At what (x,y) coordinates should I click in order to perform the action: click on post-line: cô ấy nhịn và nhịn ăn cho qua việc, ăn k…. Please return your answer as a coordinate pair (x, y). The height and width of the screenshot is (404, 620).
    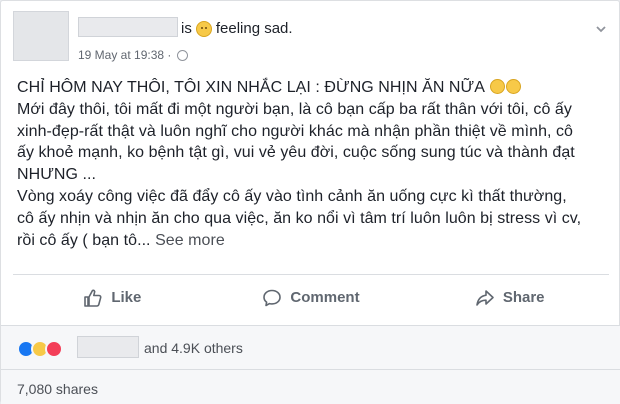
    Looking at the image, I should click on (299, 218).